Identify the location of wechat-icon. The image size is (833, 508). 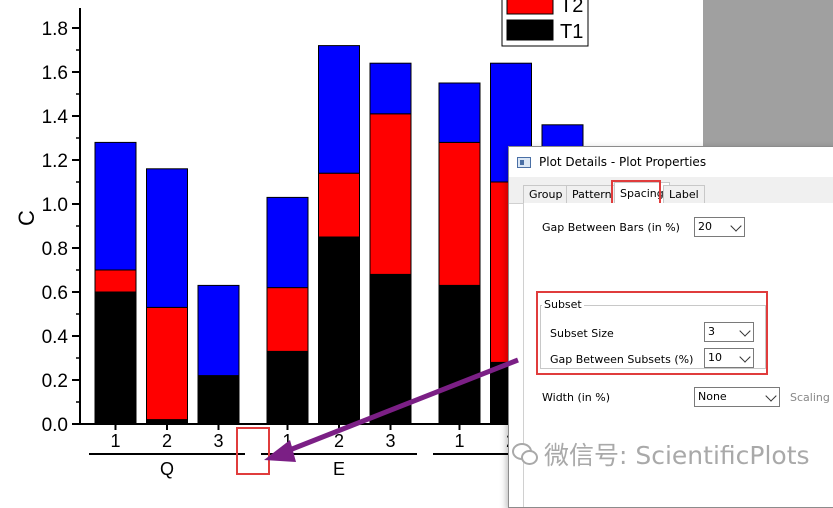
(525, 454).